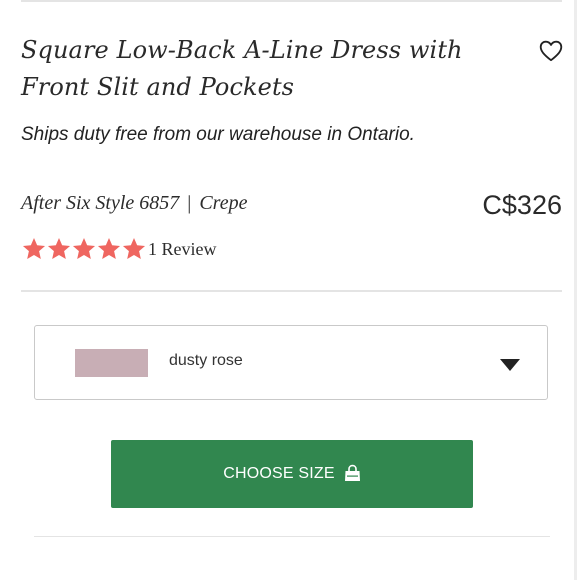 This screenshot has width=580, height=580. I want to click on style-info: After Six Style 6857 | Crepe, so click(134, 203).